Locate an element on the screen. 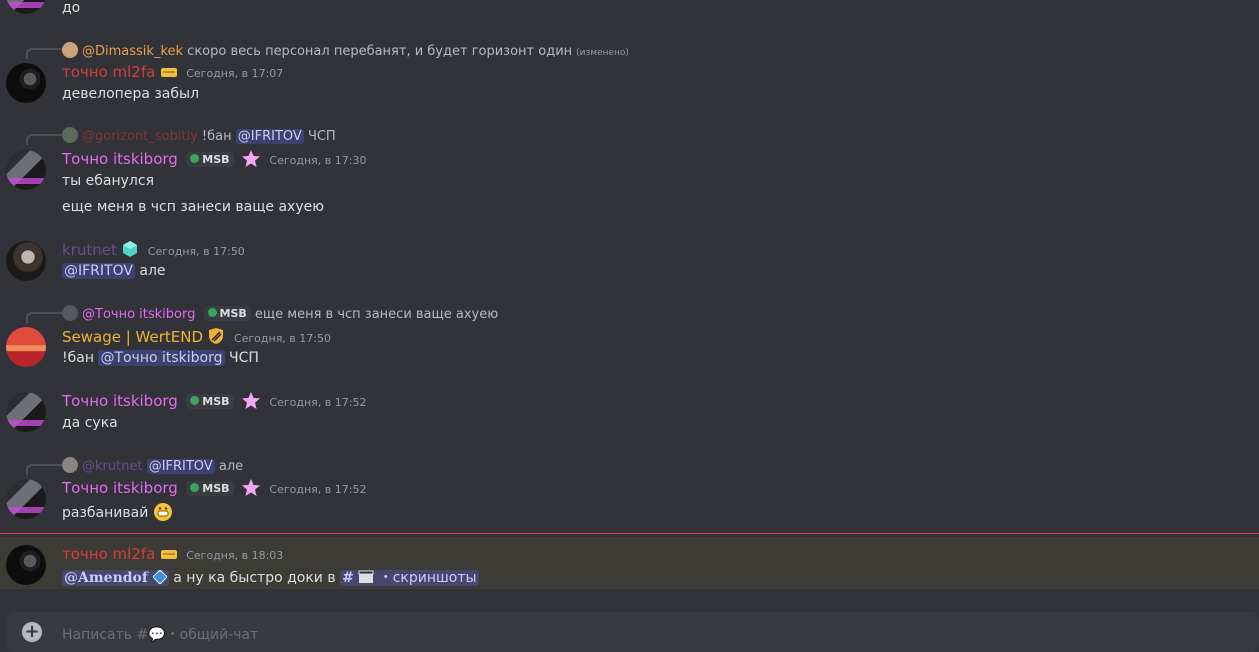  message-body: але is located at coordinates (152, 271).